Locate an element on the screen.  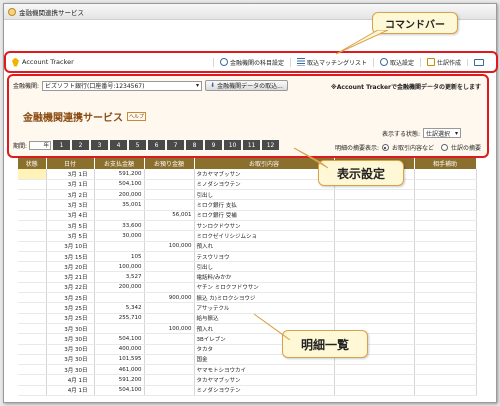
header-status: 状態 is located at coordinates (32, 163).